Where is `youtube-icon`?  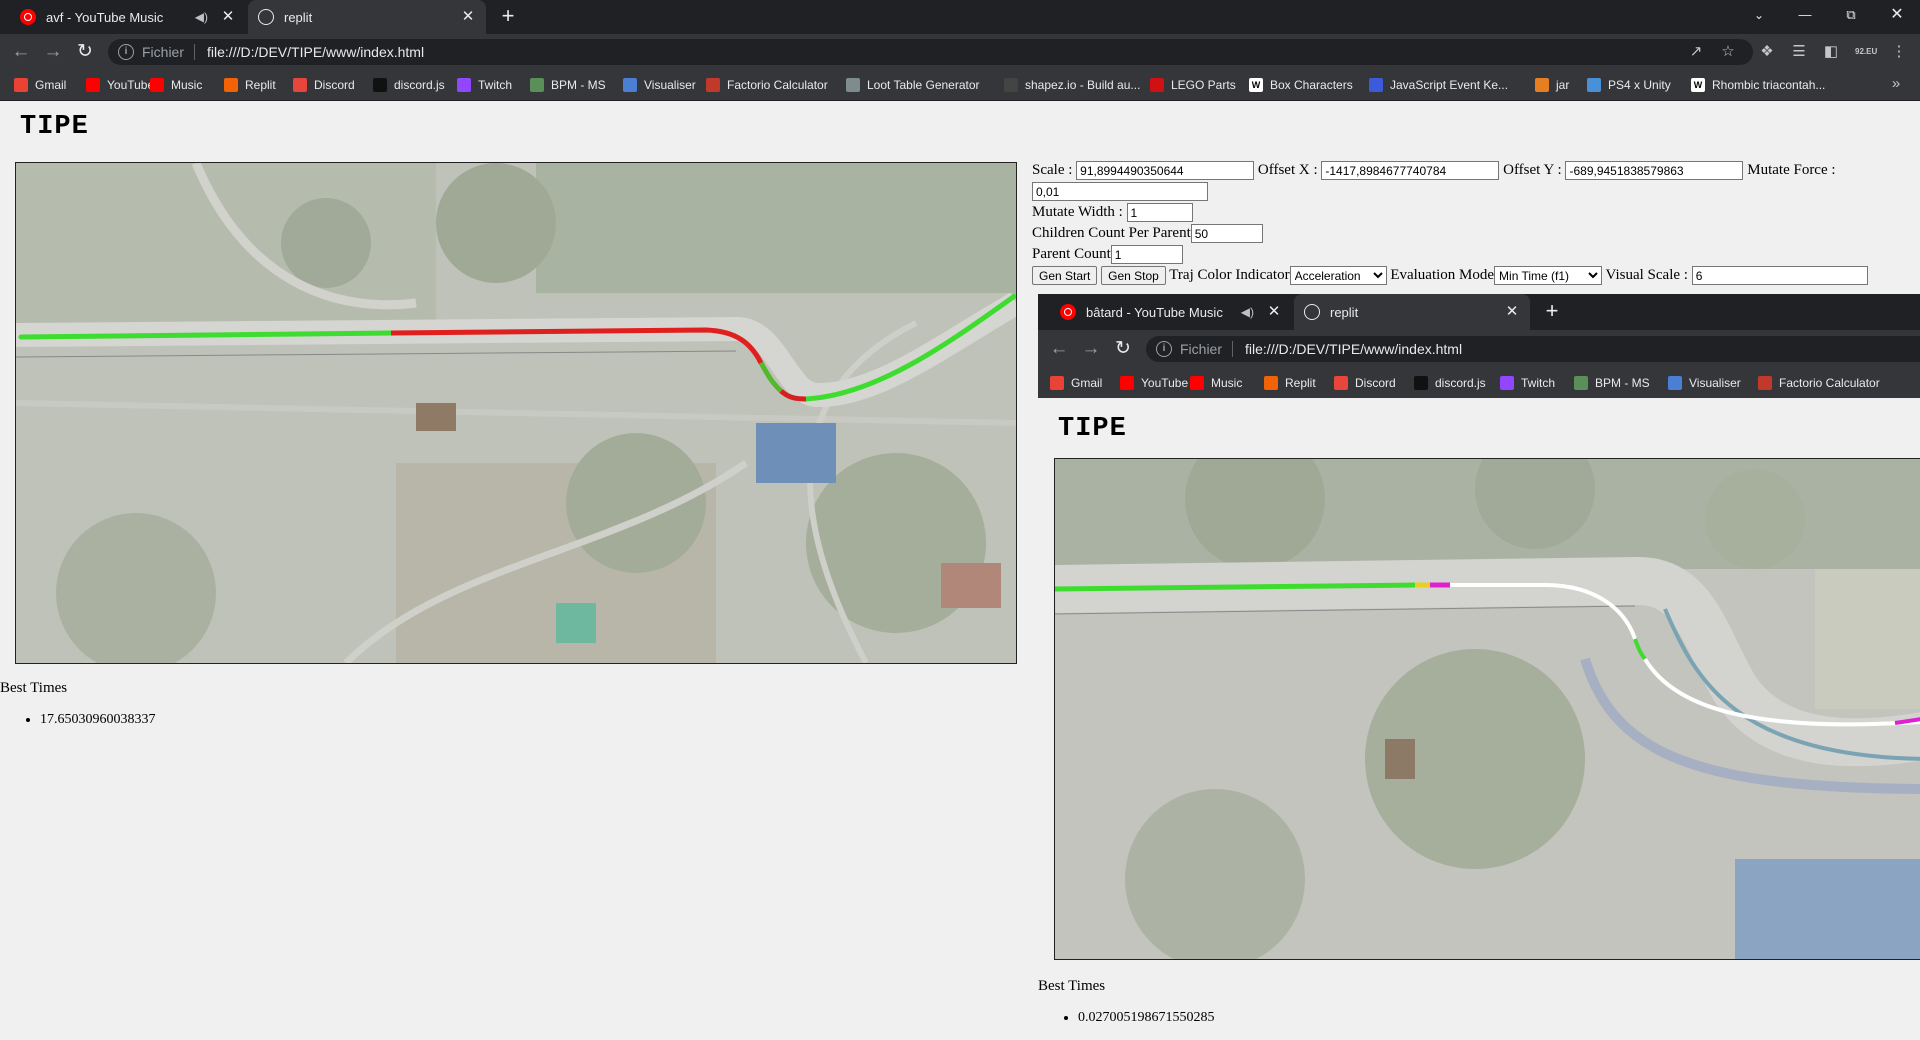
youtube-icon is located at coordinates (1127, 383).